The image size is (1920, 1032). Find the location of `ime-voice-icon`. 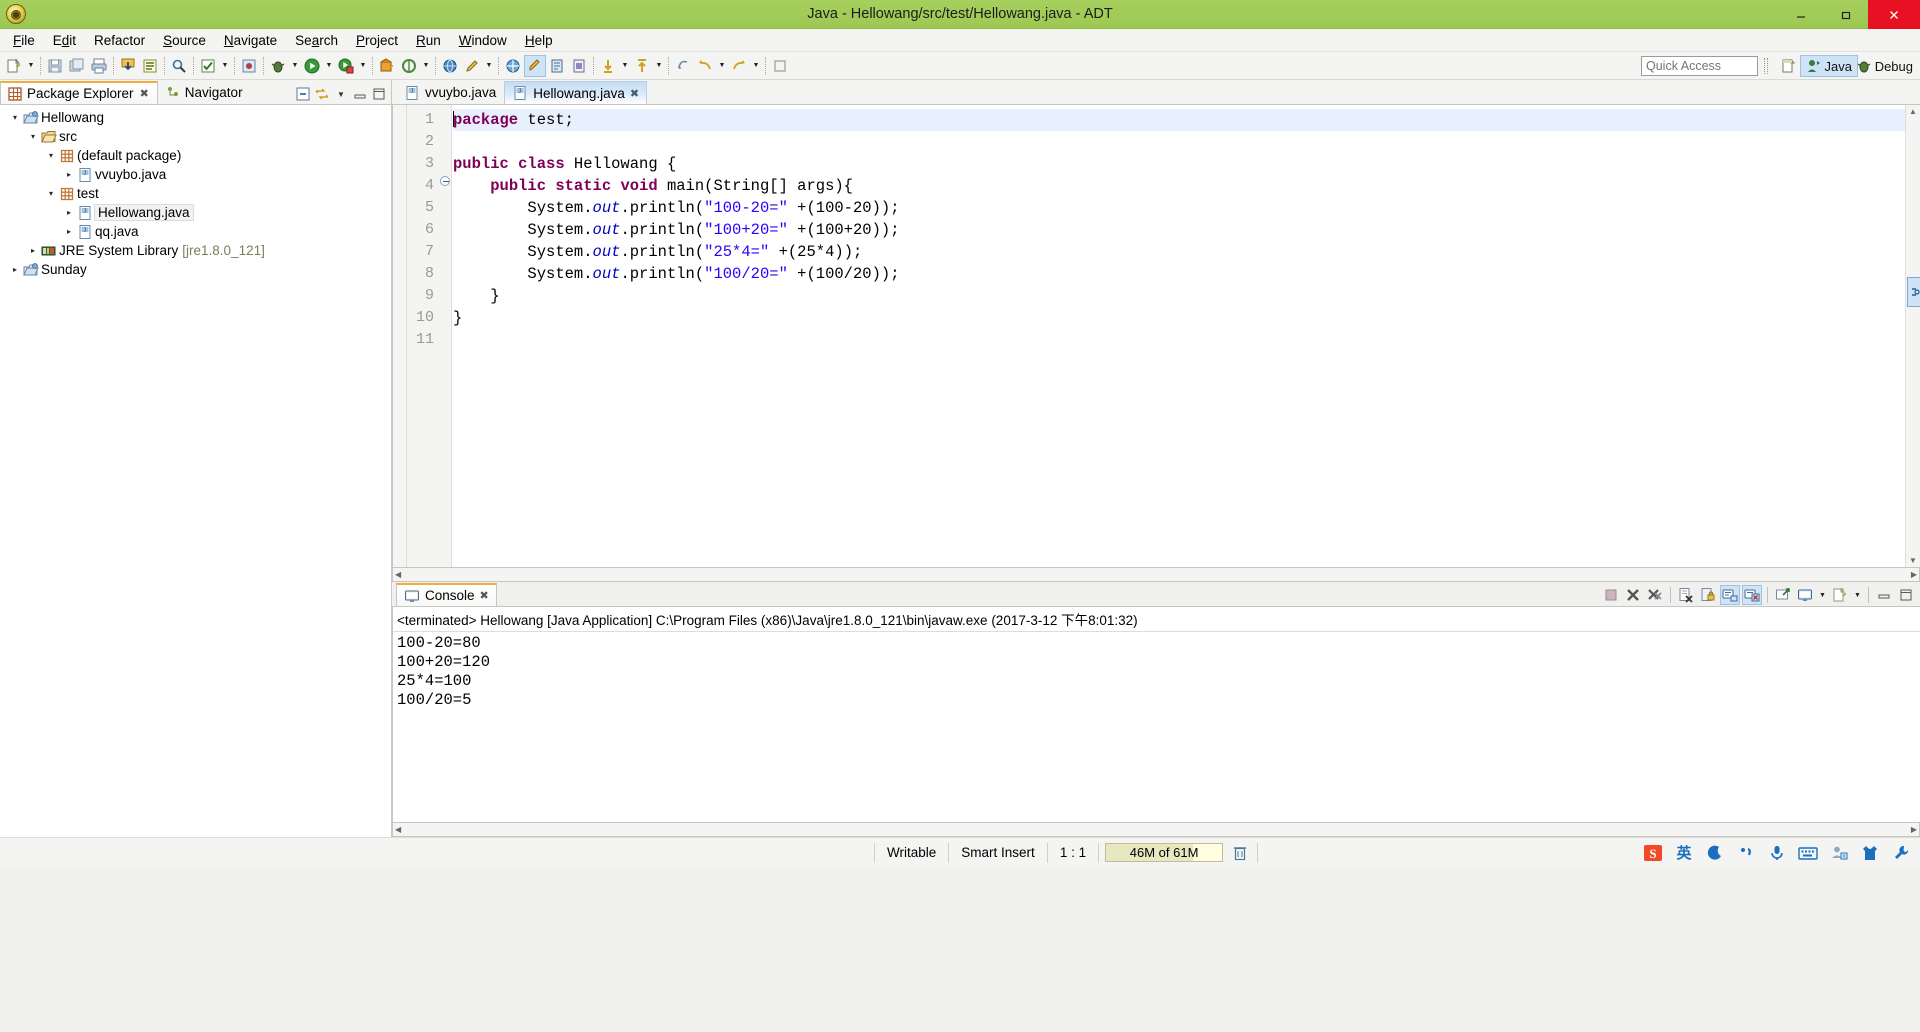

ime-voice-icon is located at coordinates (1777, 853).